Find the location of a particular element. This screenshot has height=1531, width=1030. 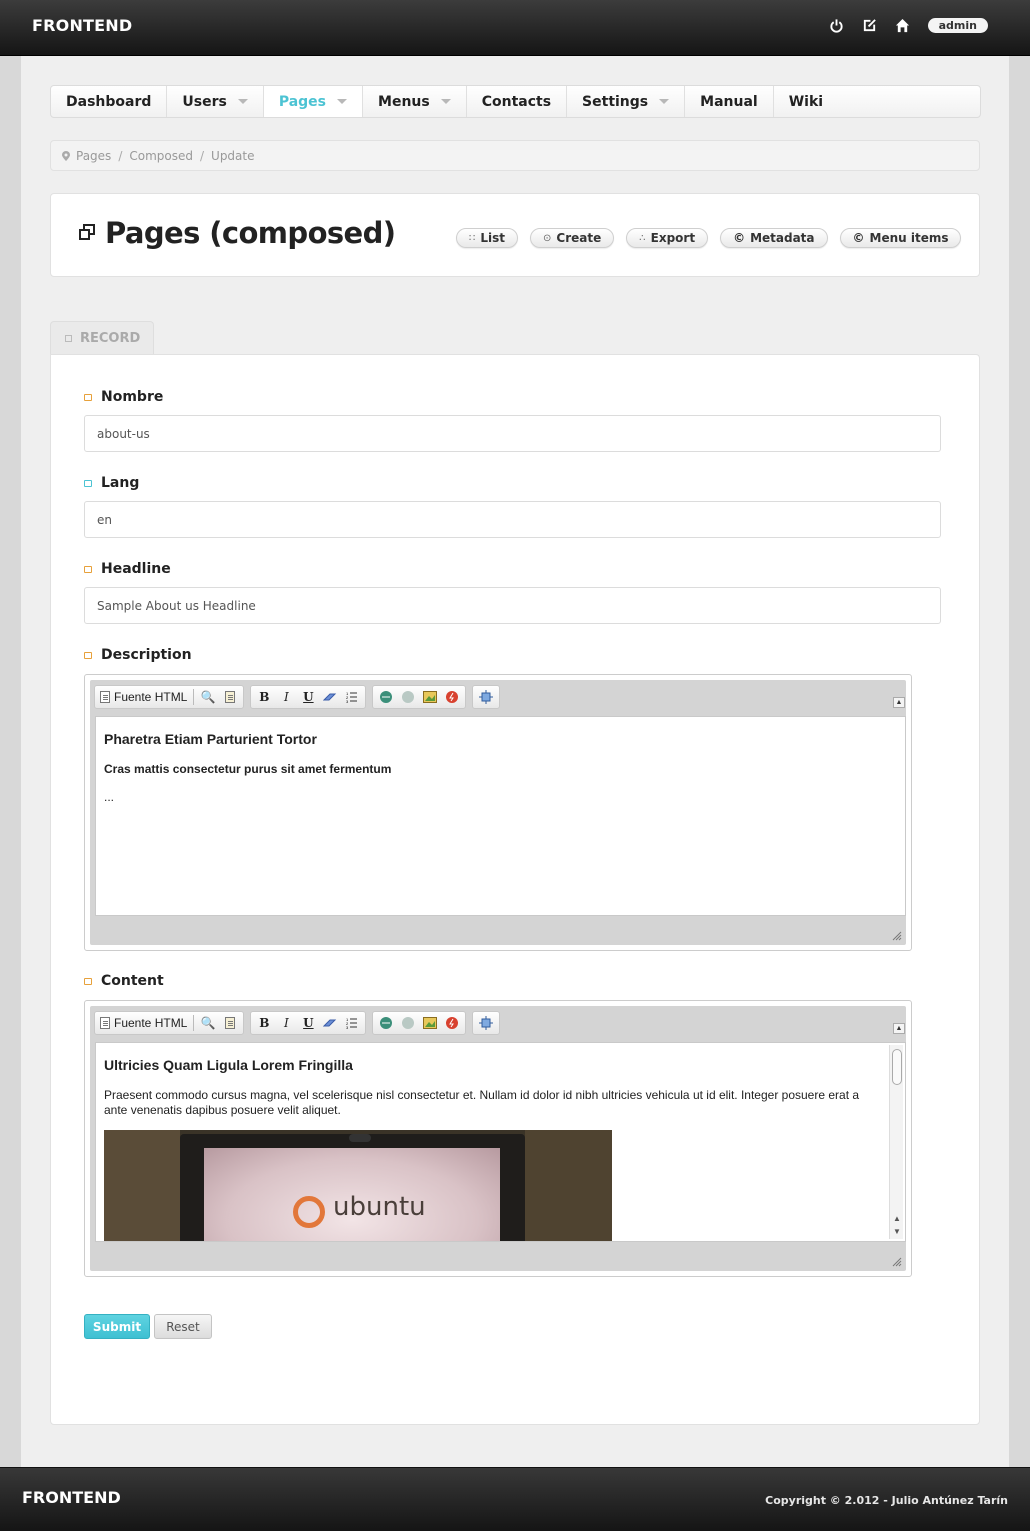

create-button: ⊙ Create is located at coordinates (572, 238).